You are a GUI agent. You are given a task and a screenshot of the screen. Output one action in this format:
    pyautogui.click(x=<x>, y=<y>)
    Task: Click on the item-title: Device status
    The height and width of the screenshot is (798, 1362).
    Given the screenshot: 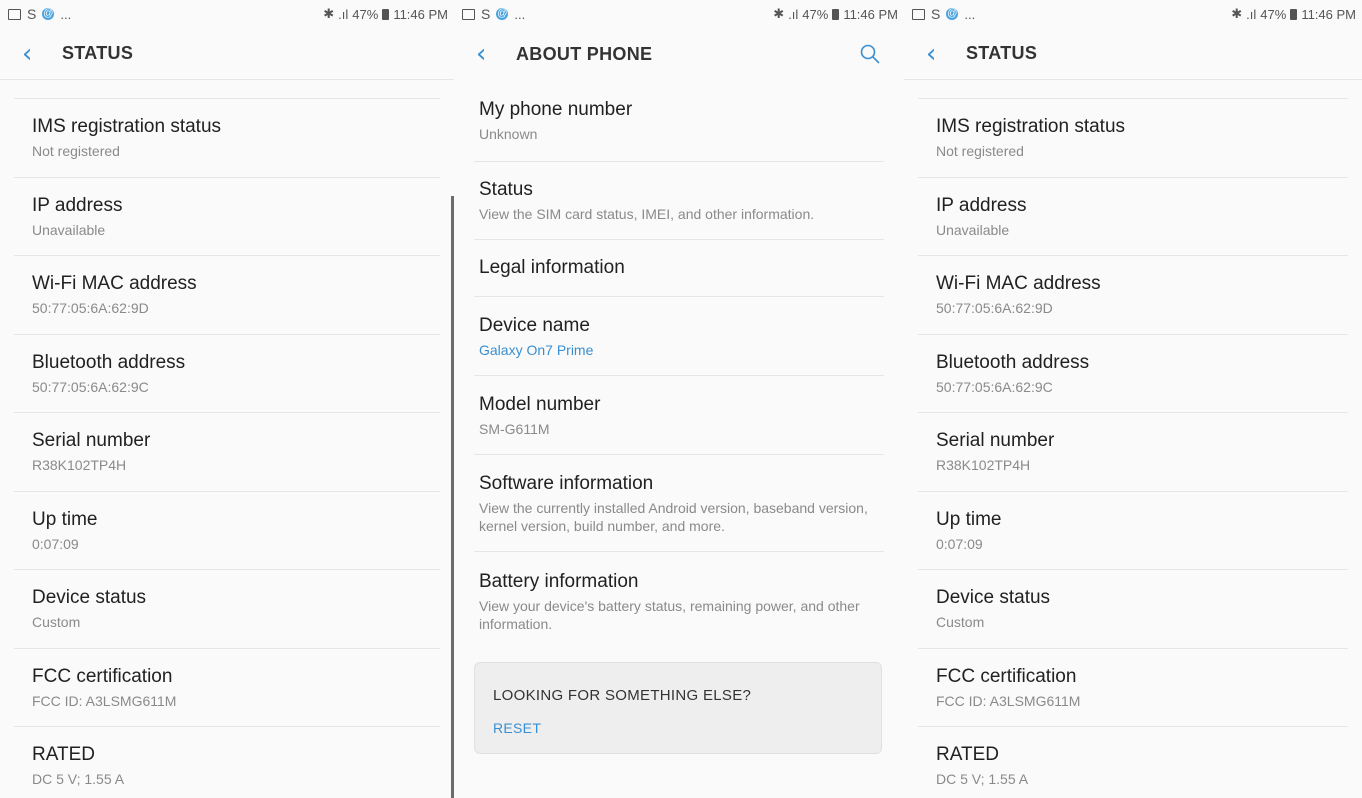 What is the action you would take?
    pyautogui.click(x=89, y=598)
    